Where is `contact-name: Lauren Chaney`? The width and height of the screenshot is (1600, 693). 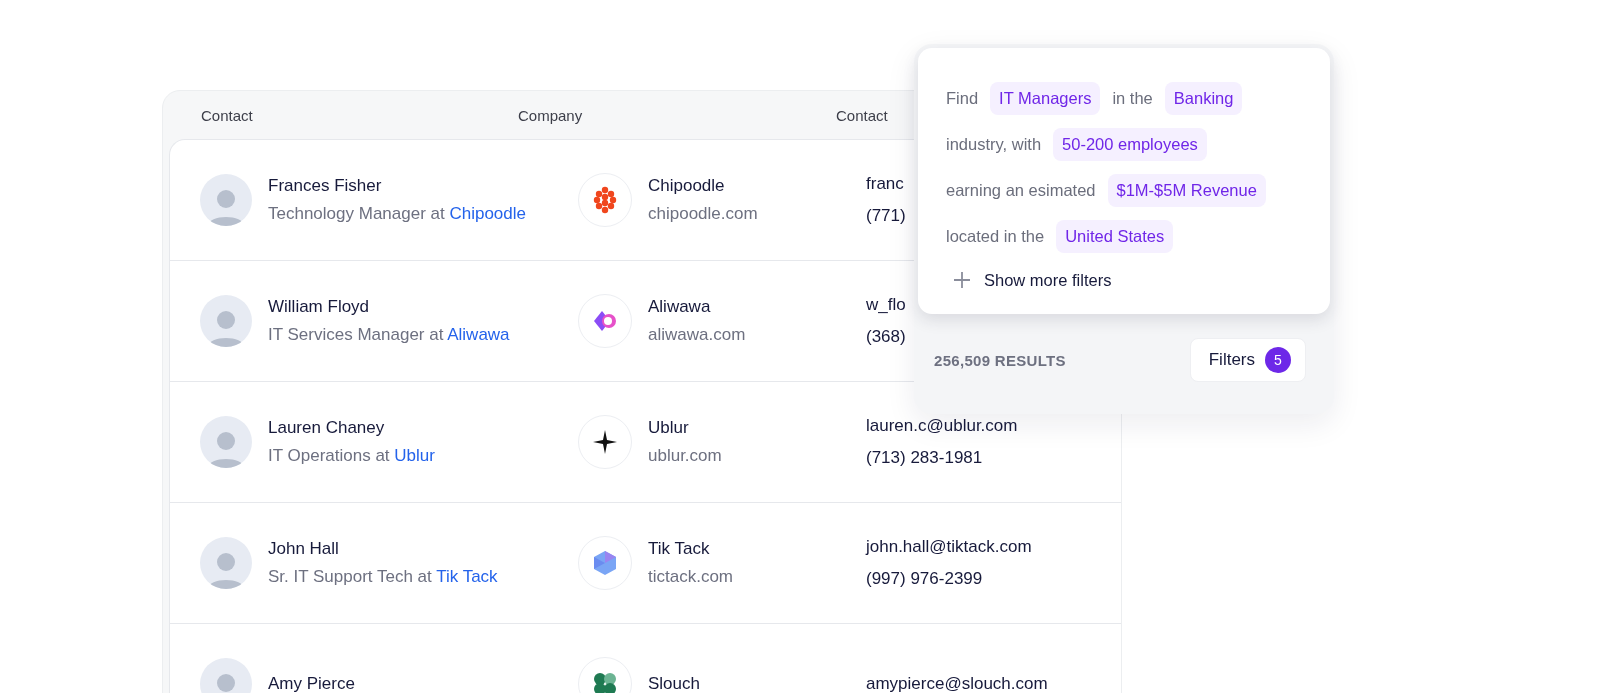 contact-name: Lauren Chaney is located at coordinates (326, 428).